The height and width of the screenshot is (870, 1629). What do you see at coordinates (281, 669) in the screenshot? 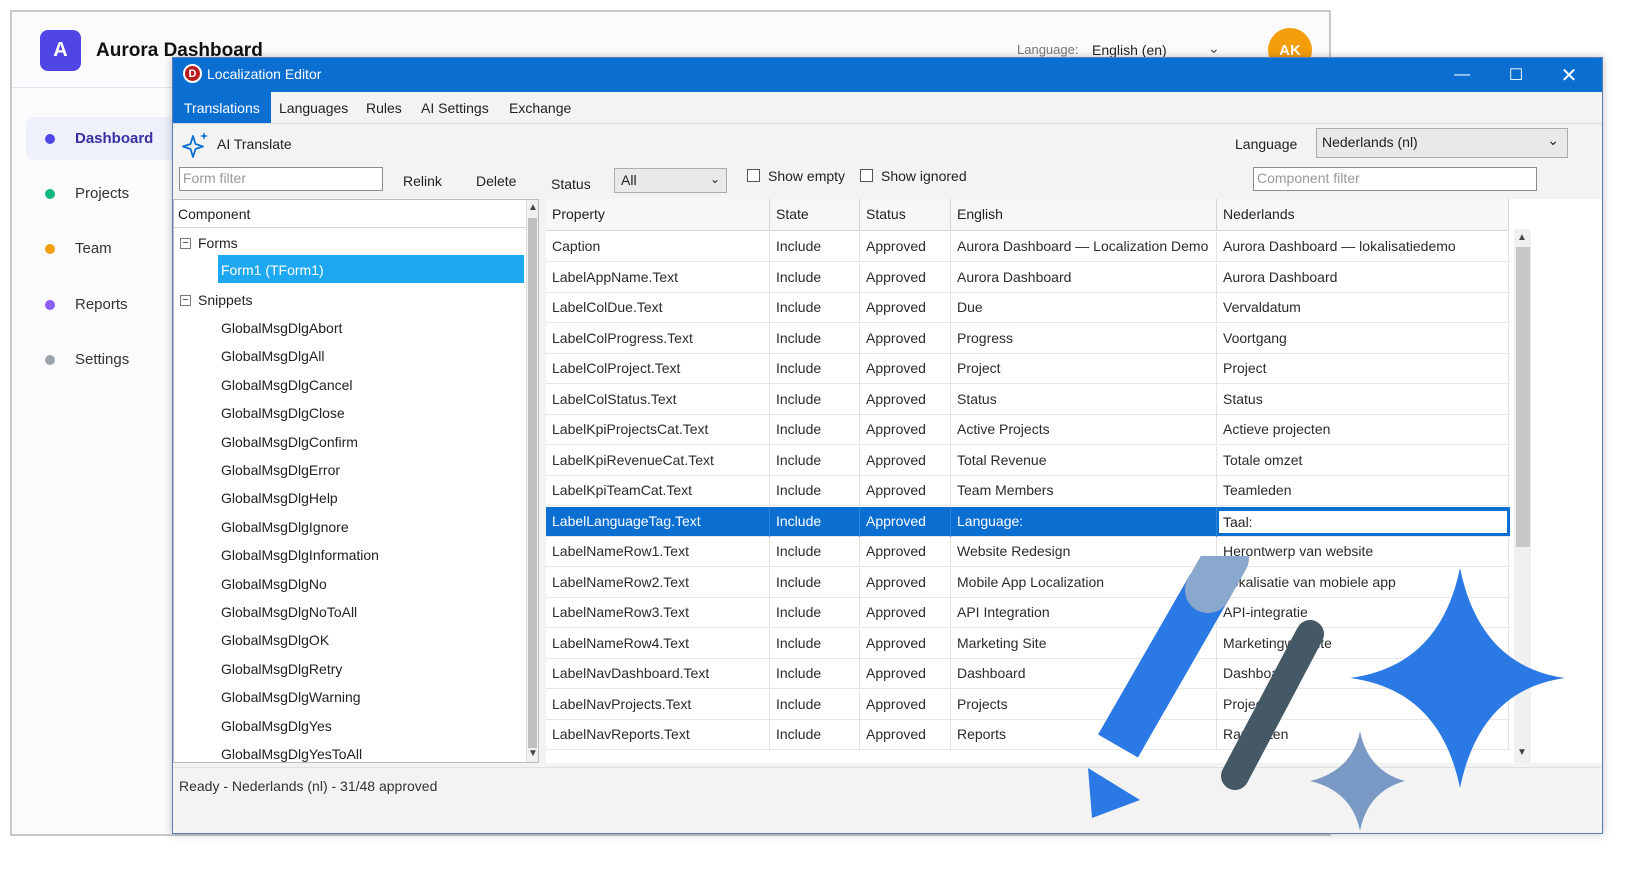
I see `tree-node-snippet: GlobalMsgDlgRetry` at bounding box center [281, 669].